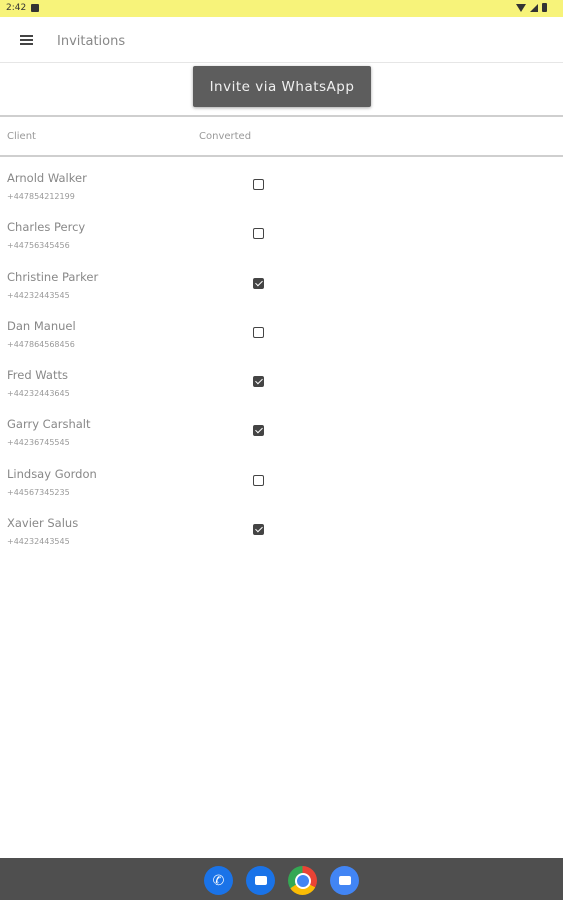  What do you see at coordinates (281, 534) in the screenshot?
I see `client-row: Xavier Salus +44232443545` at bounding box center [281, 534].